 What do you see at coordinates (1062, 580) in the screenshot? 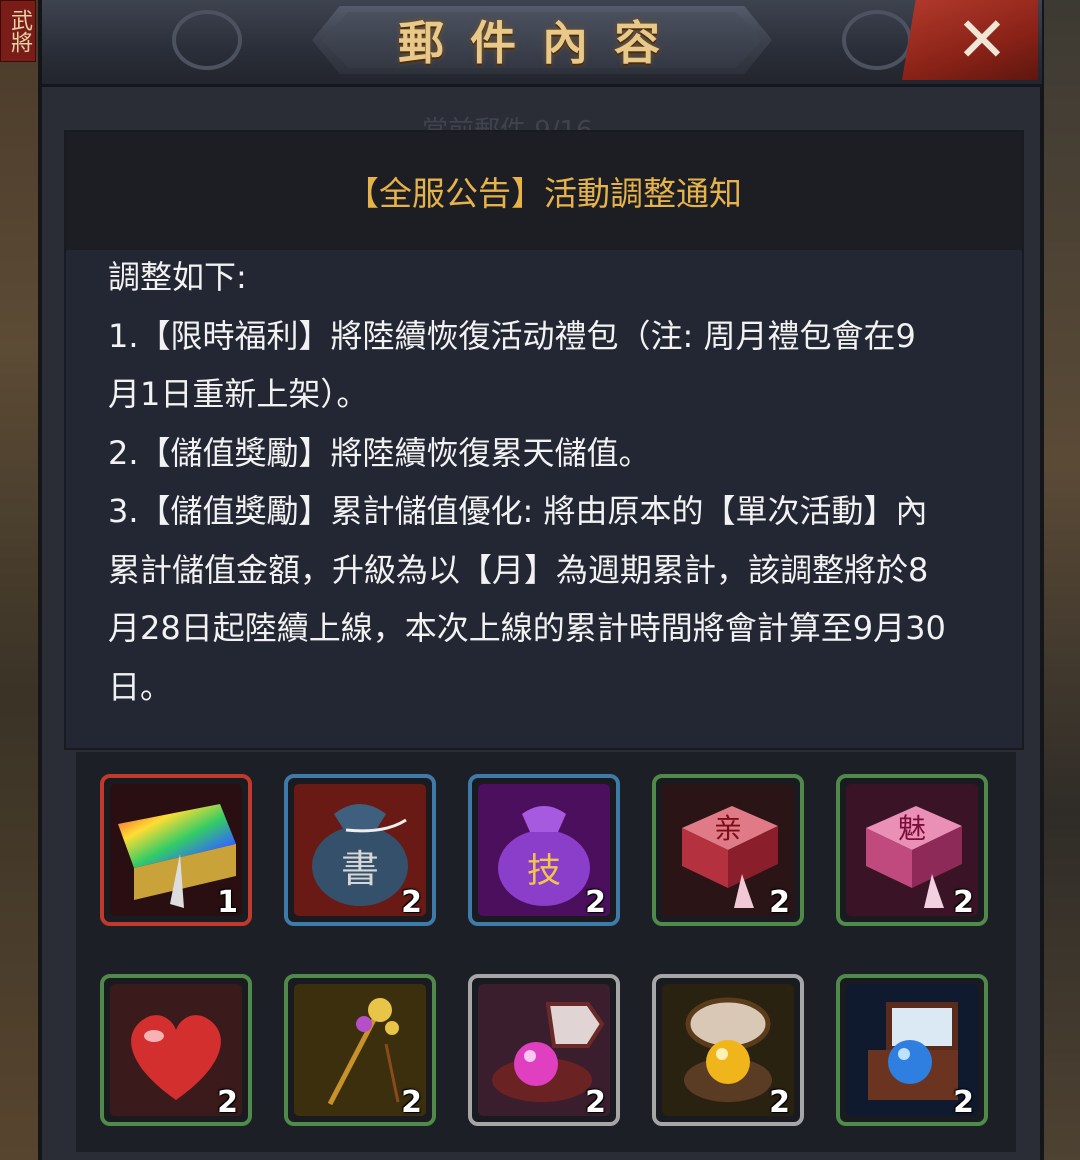
I see `background-right` at bounding box center [1062, 580].